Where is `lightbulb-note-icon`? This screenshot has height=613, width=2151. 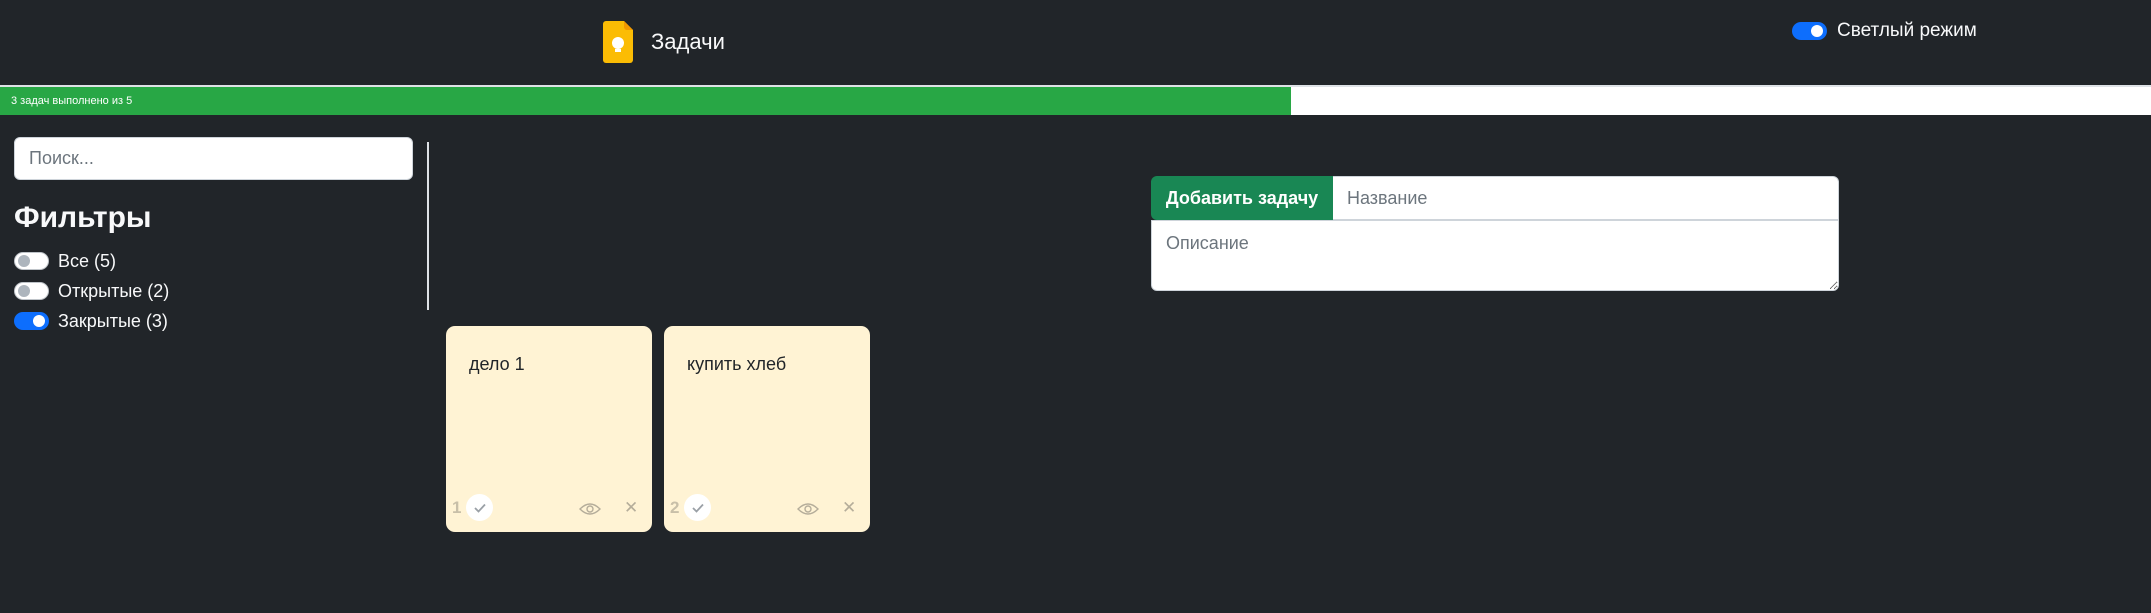
lightbulb-note-icon is located at coordinates (618, 42).